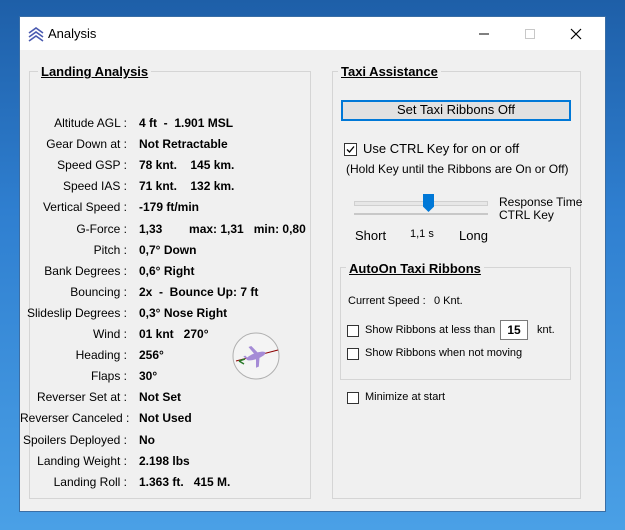  What do you see at coordinates (147, 439) in the screenshot?
I see `spoilers-deployed-value: No` at bounding box center [147, 439].